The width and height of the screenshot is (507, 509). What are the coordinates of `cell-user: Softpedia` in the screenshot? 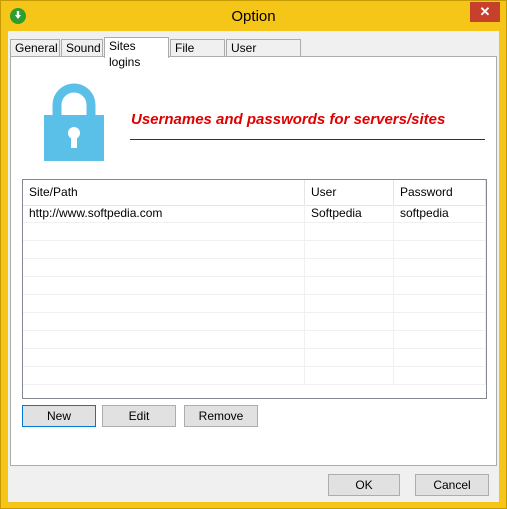 It's located at (349, 213).